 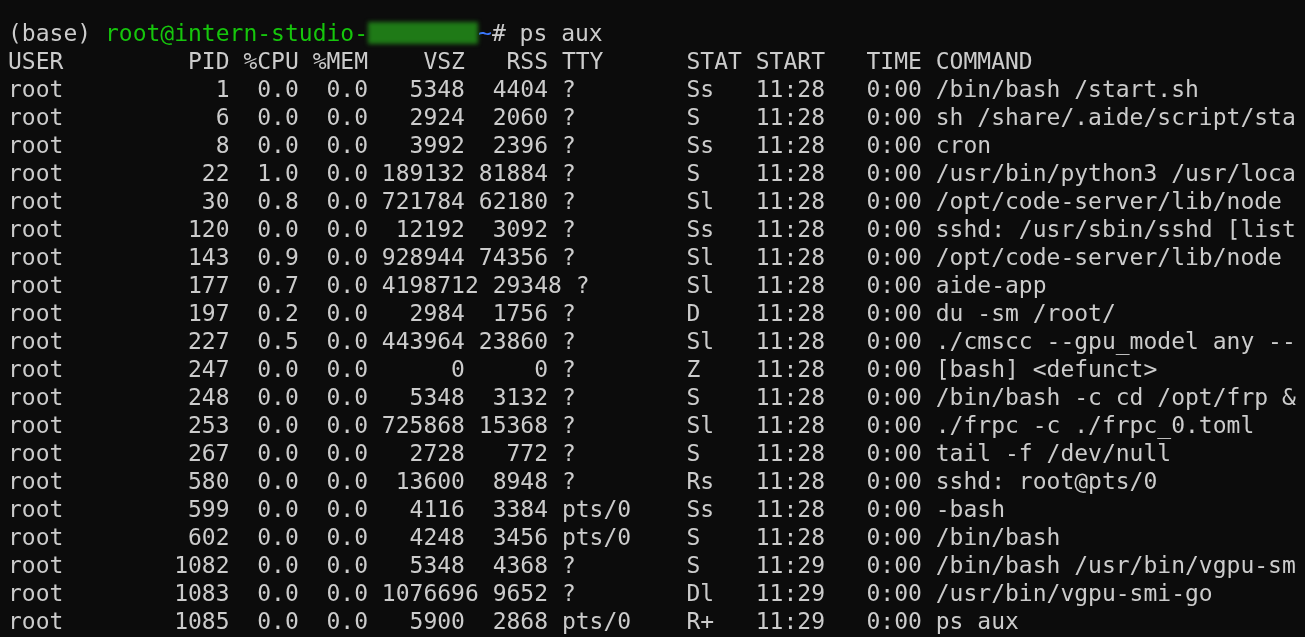 I want to click on process-line: root 1083 0.0 0.0 1076696 9652 ? Dl 11:29 0:00 /usr/bin/vgpu-smi-go, so click(x=610, y=593).